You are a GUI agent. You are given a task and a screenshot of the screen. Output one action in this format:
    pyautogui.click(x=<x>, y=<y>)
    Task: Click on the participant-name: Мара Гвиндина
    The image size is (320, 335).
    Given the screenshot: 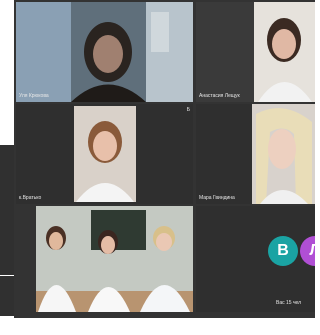 What is the action you would take?
    pyautogui.click(x=217, y=198)
    